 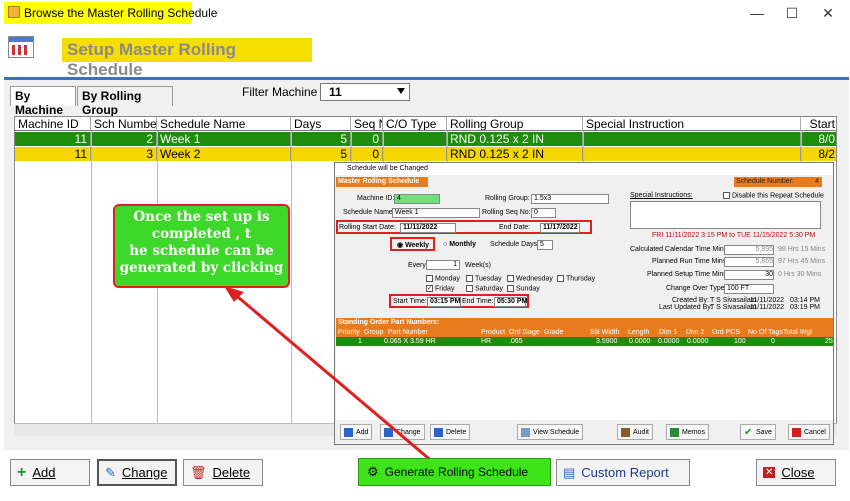 What do you see at coordinates (410, 341) in the screenshot?
I see `parts-cell: 0.065 X 3.59 HR` at bounding box center [410, 341].